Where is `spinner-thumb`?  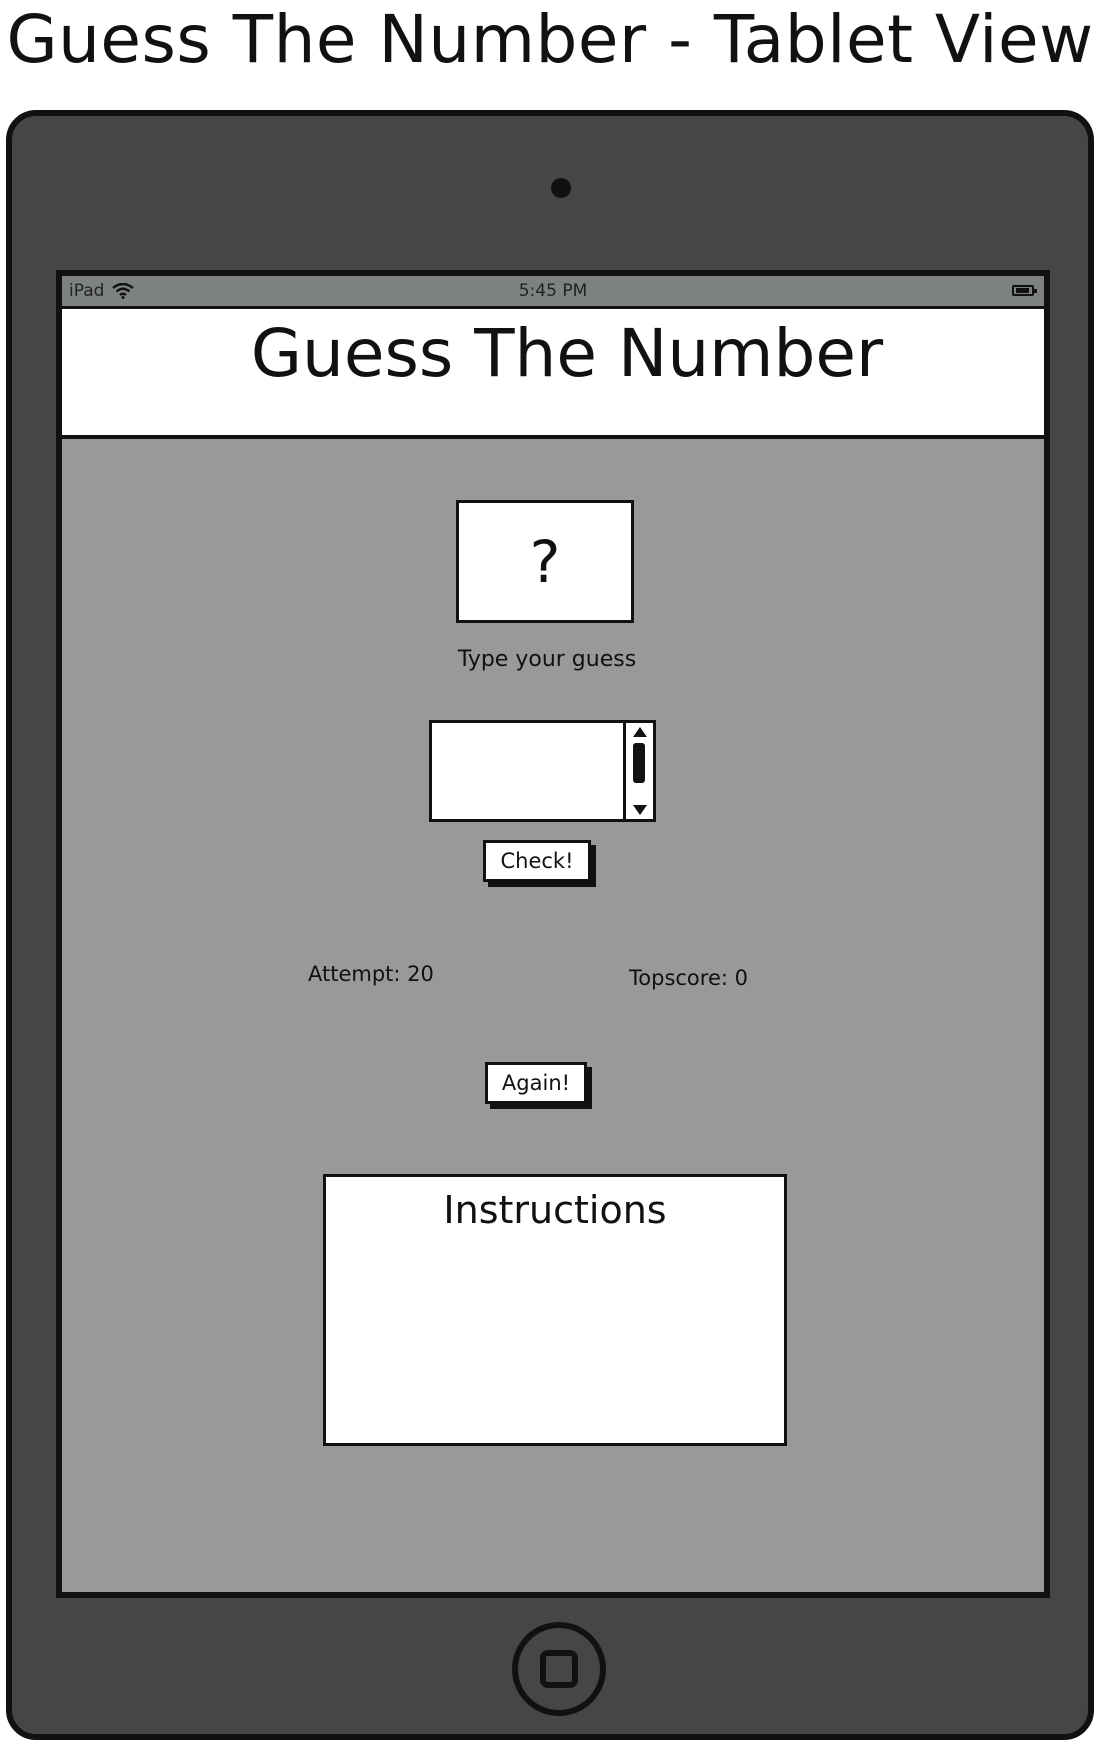
spinner-thumb is located at coordinates (639, 763).